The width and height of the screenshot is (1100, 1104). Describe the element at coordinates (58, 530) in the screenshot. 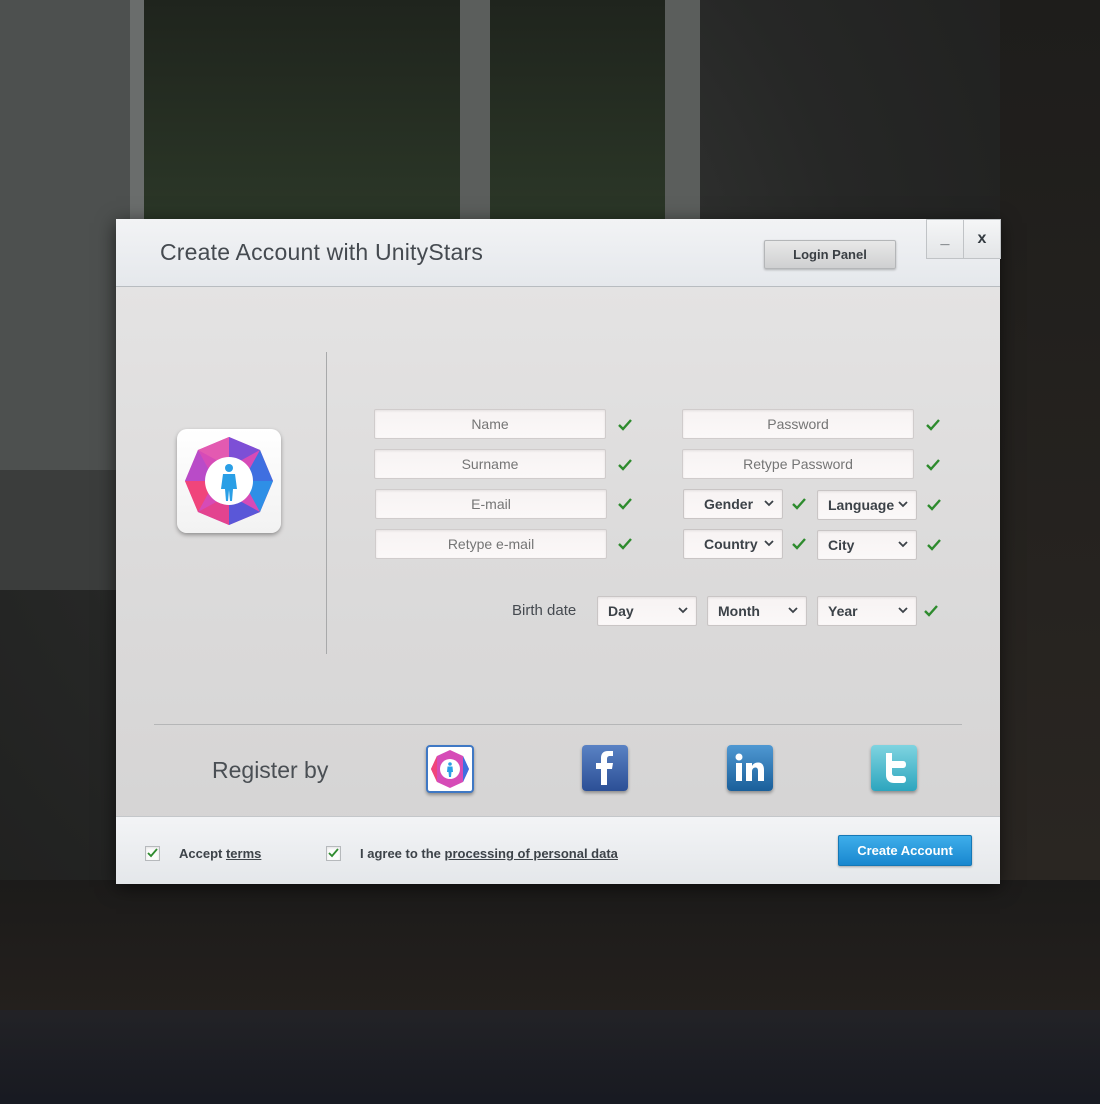

I see `background-sill` at that location.